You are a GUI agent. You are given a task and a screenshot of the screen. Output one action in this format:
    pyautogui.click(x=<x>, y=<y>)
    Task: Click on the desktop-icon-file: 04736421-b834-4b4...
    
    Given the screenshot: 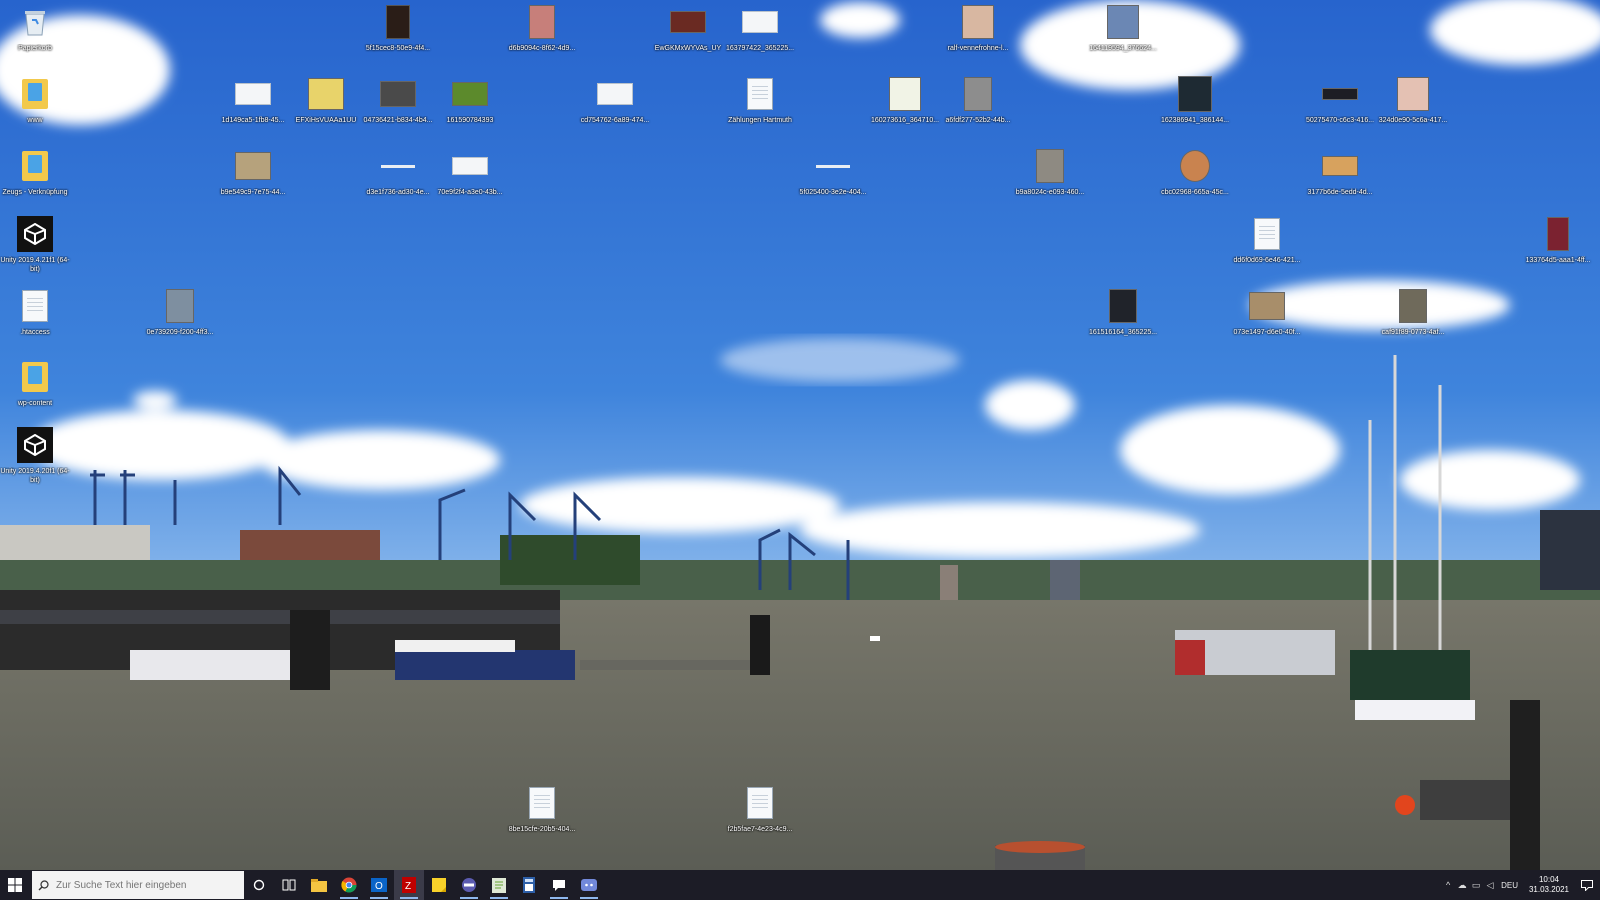 What is the action you would take?
    pyautogui.click(x=398, y=100)
    